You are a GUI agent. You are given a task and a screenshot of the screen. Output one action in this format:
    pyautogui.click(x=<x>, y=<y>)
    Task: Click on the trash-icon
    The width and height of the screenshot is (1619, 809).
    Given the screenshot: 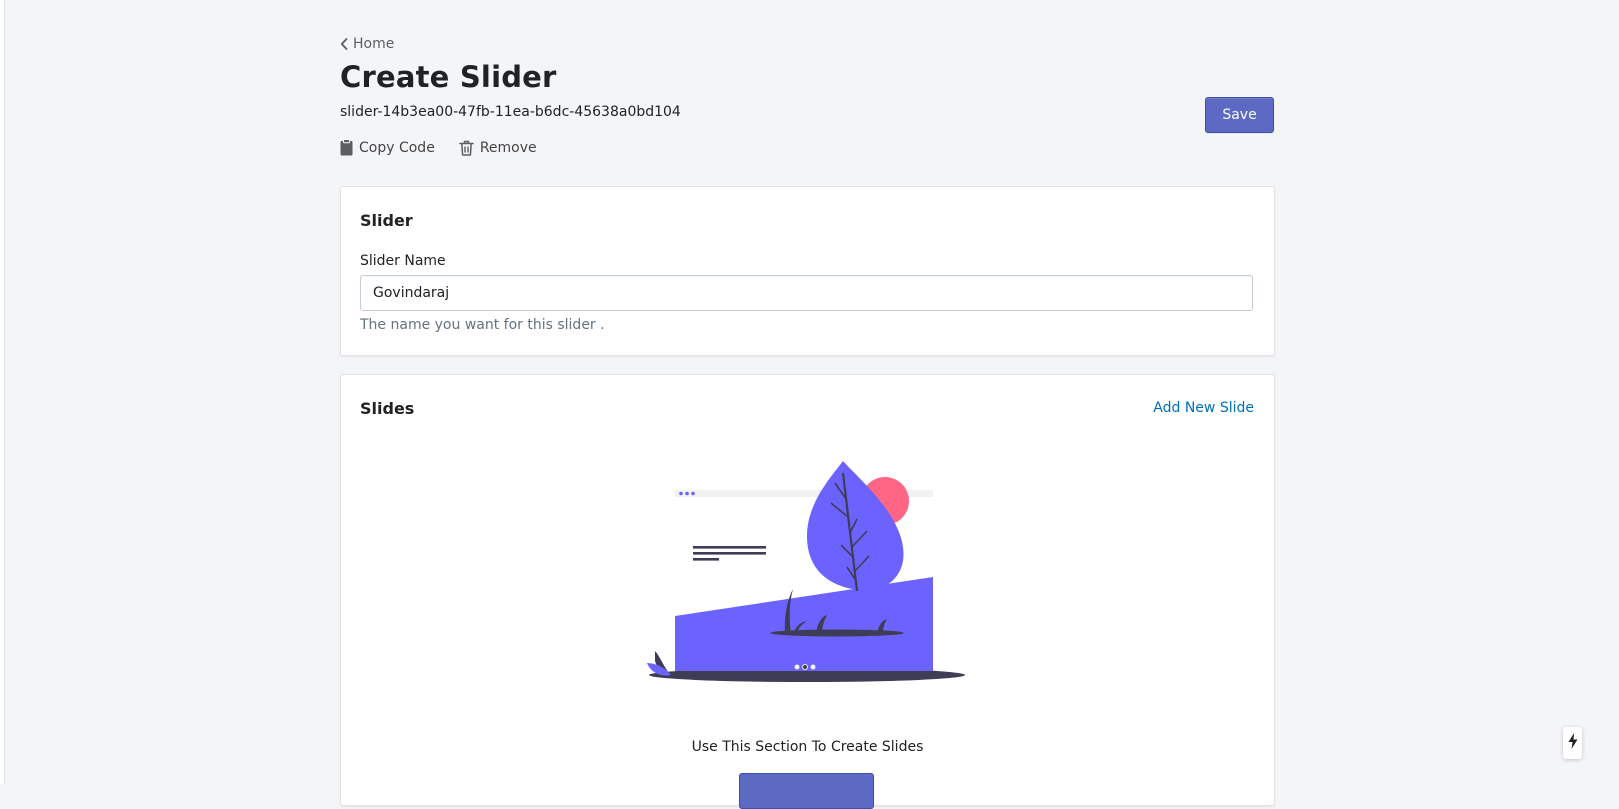 What is the action you would take?
    pyautogui.click(x=466, y=148)
    